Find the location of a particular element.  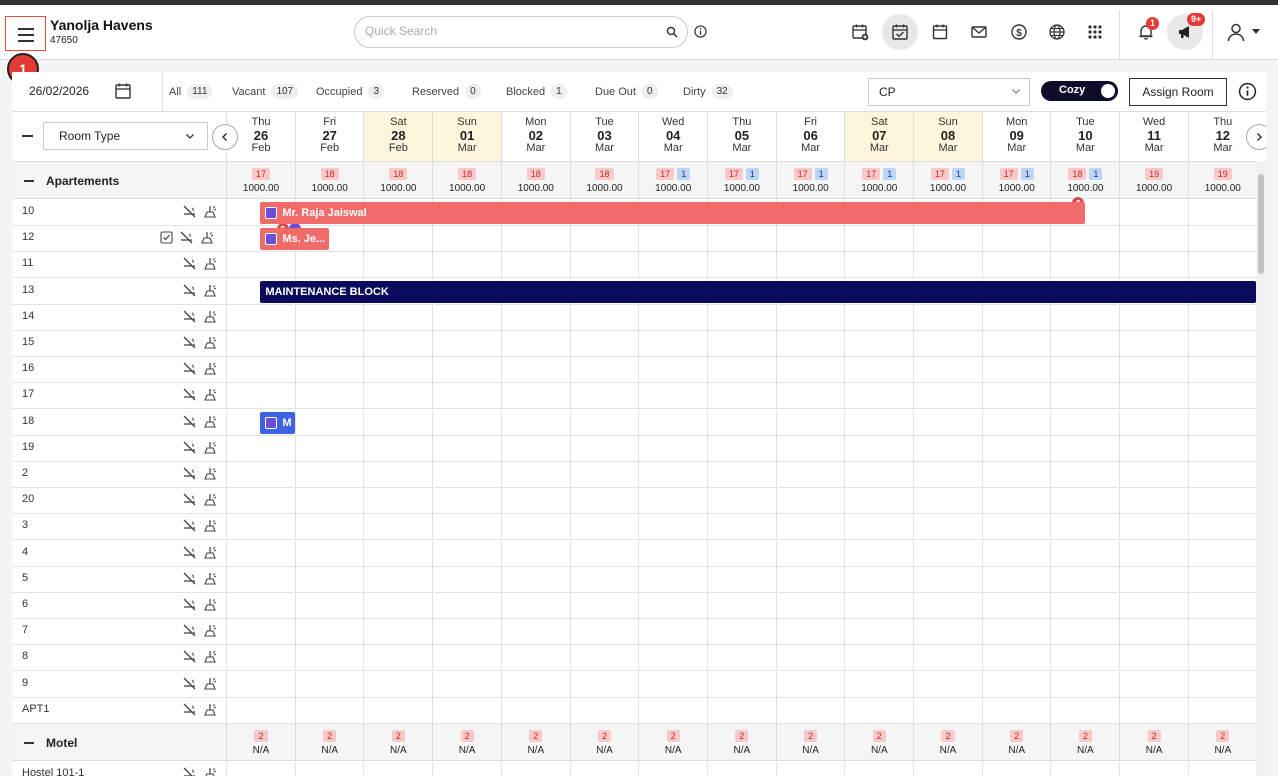

availability-cell: 17 1 1000.00 is located at coordinates (741, 180).